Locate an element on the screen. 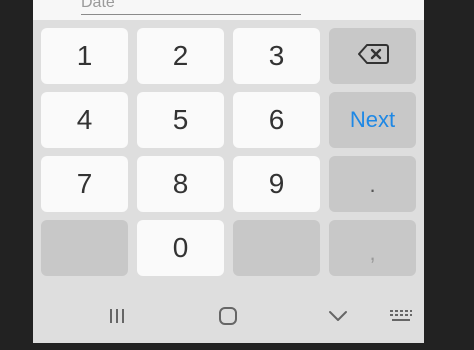 The width and height of the screenshot is (474, 350). backspace-icon is located at coordinates (373, 56).